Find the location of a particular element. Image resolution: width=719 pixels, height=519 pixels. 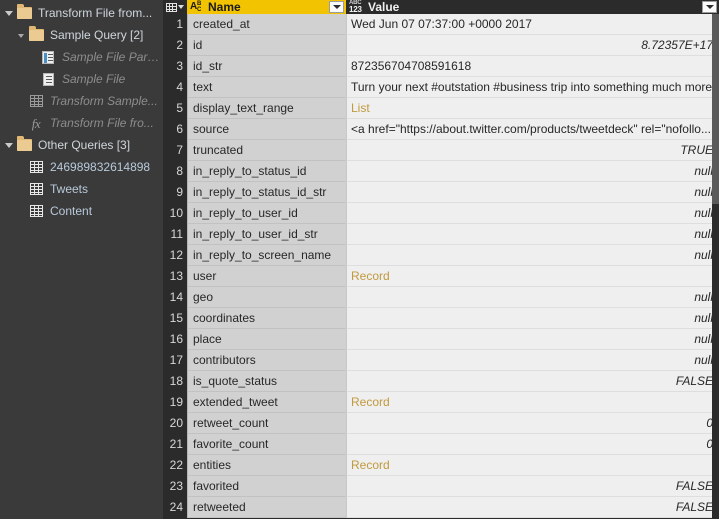

query-item-246989832614898: 246989832614898 is located at coordinates (81, 167).